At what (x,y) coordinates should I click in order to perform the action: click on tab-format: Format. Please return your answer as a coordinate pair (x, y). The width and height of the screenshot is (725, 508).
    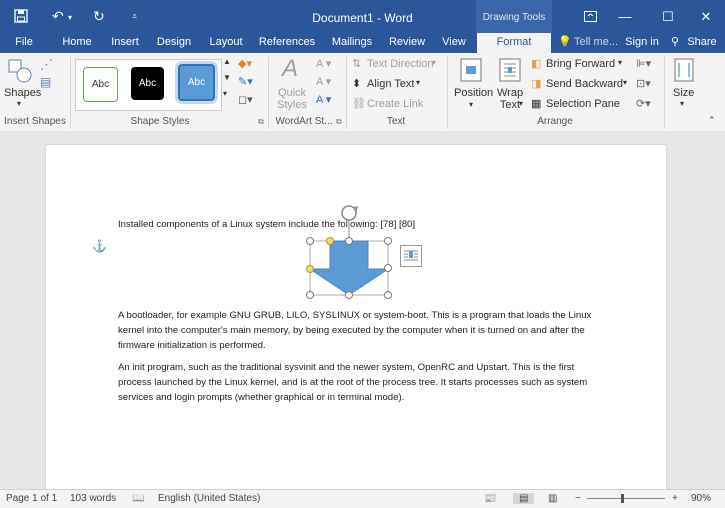
    Looking at the image, I should click on (514, 43).